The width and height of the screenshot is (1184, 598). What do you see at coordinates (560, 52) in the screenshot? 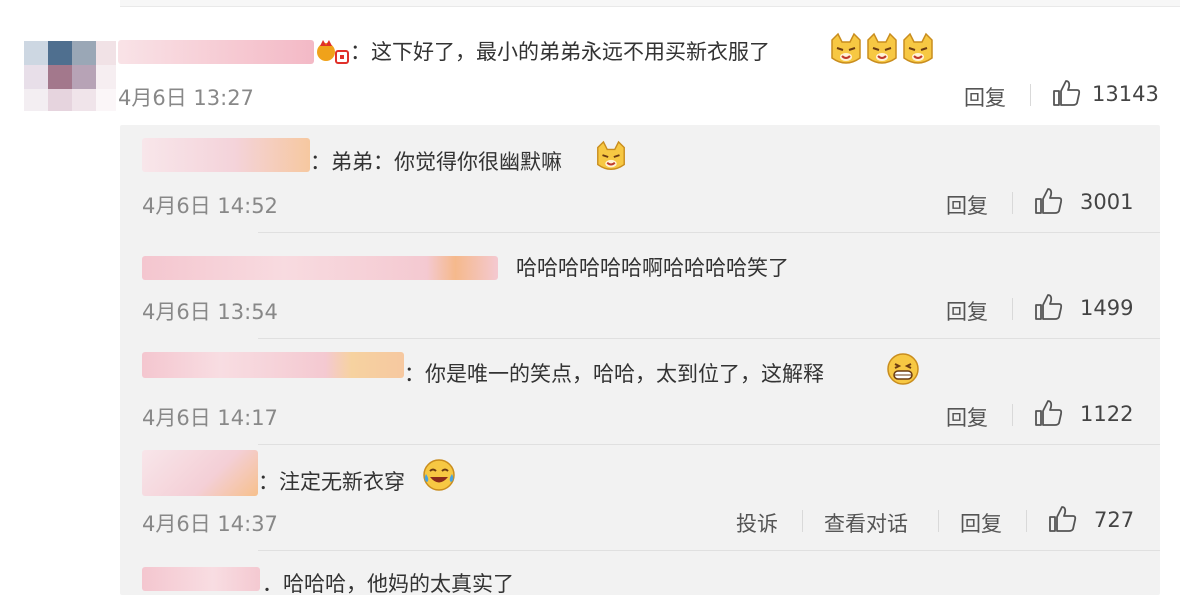
I see `comment-text: ：这下好了，最小的弟弟永远不用买新衣服了` at bounding box center [560, 52].